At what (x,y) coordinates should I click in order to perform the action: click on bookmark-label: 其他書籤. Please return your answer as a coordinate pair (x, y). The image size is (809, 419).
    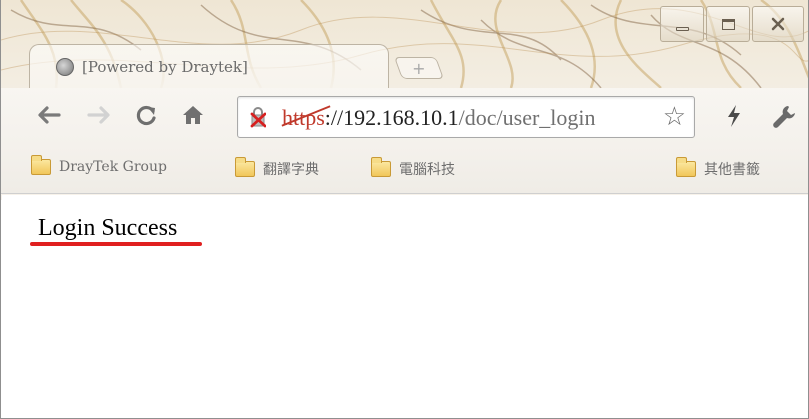
    Looking at the image, I should click on (732, 170).